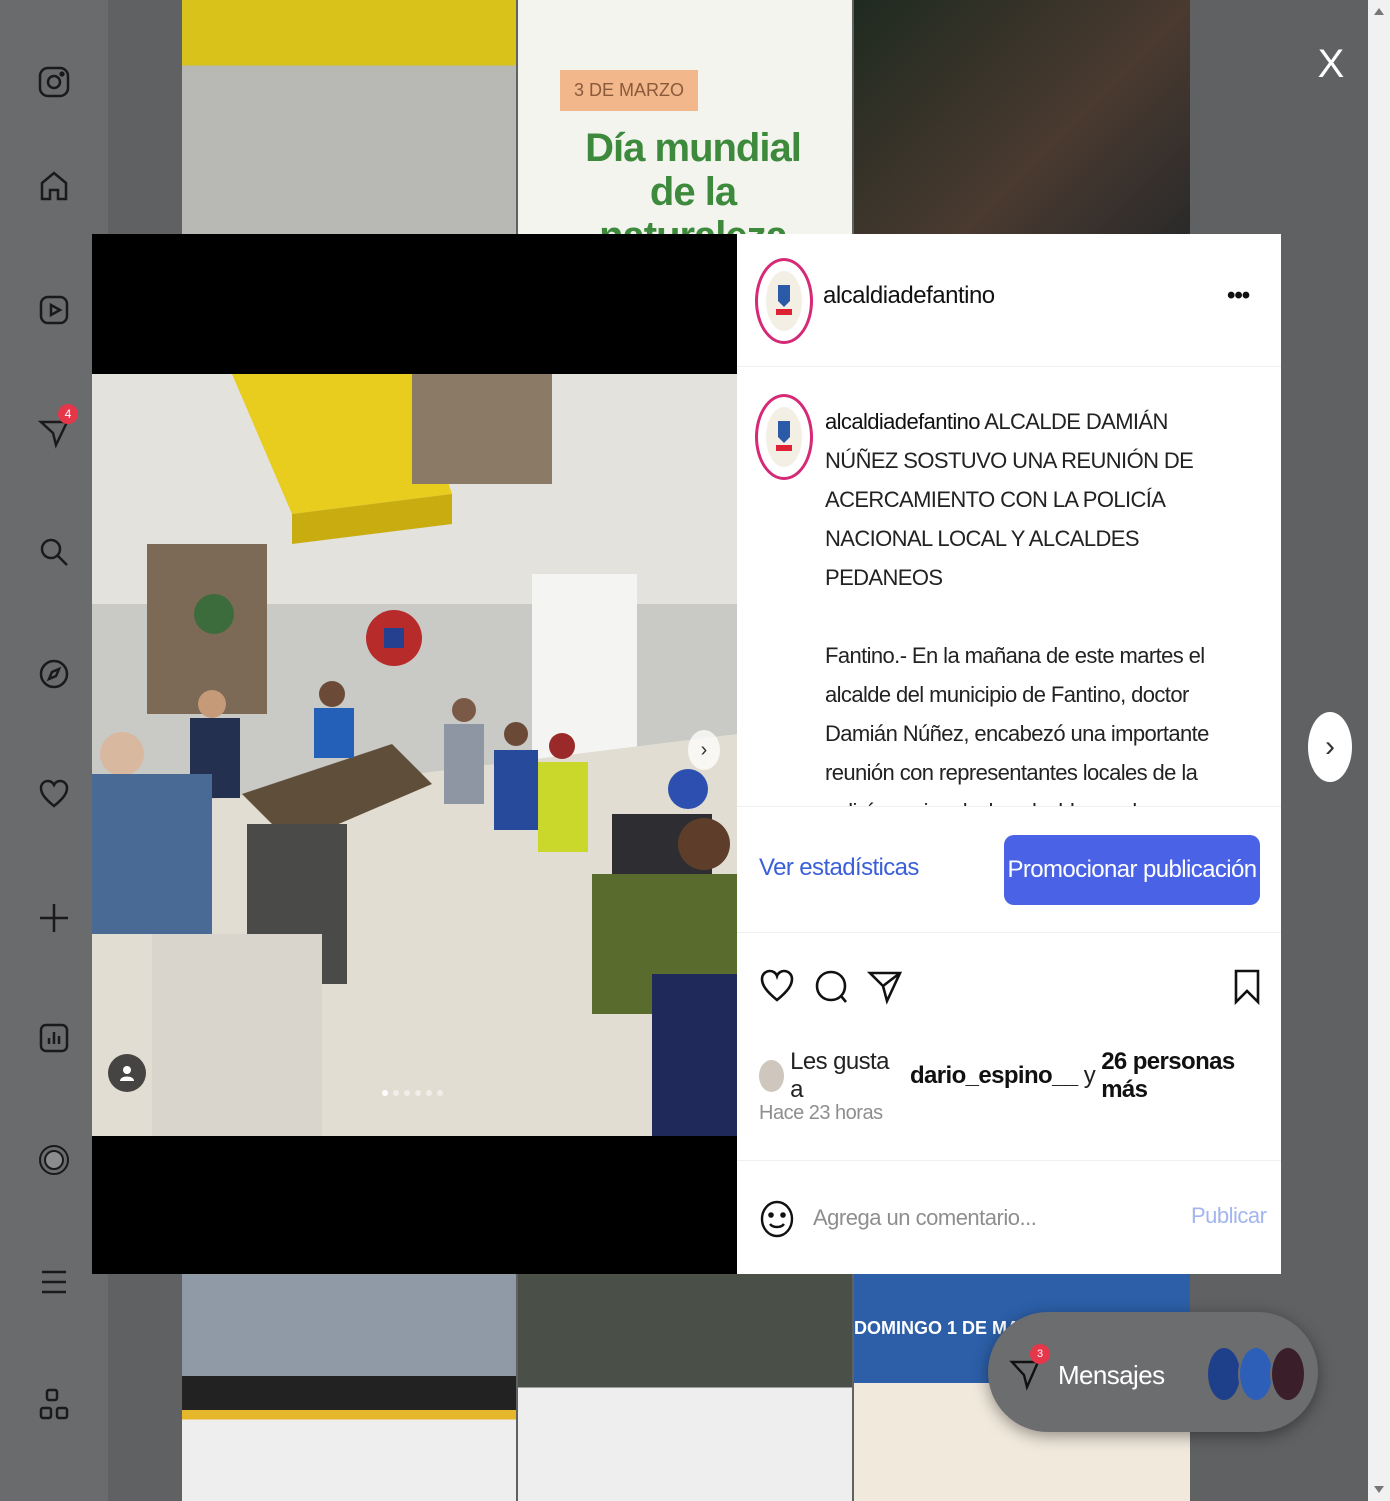  What do you see at coordinates (1009, 989) in the screenshot?
I see `post-actions` at bounding box center [1009, 989].